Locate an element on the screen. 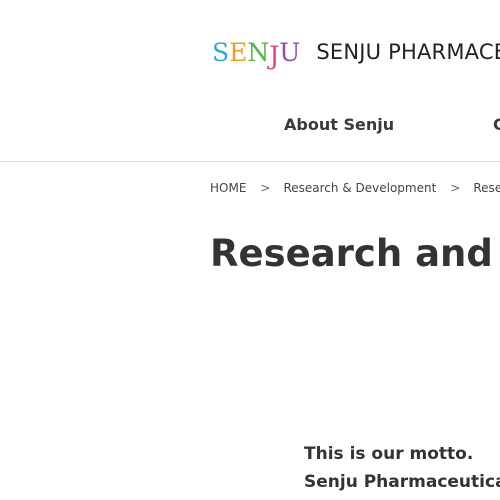 This screenshot has width=500, height=500. header-divider is located at coordinates (250, 161).